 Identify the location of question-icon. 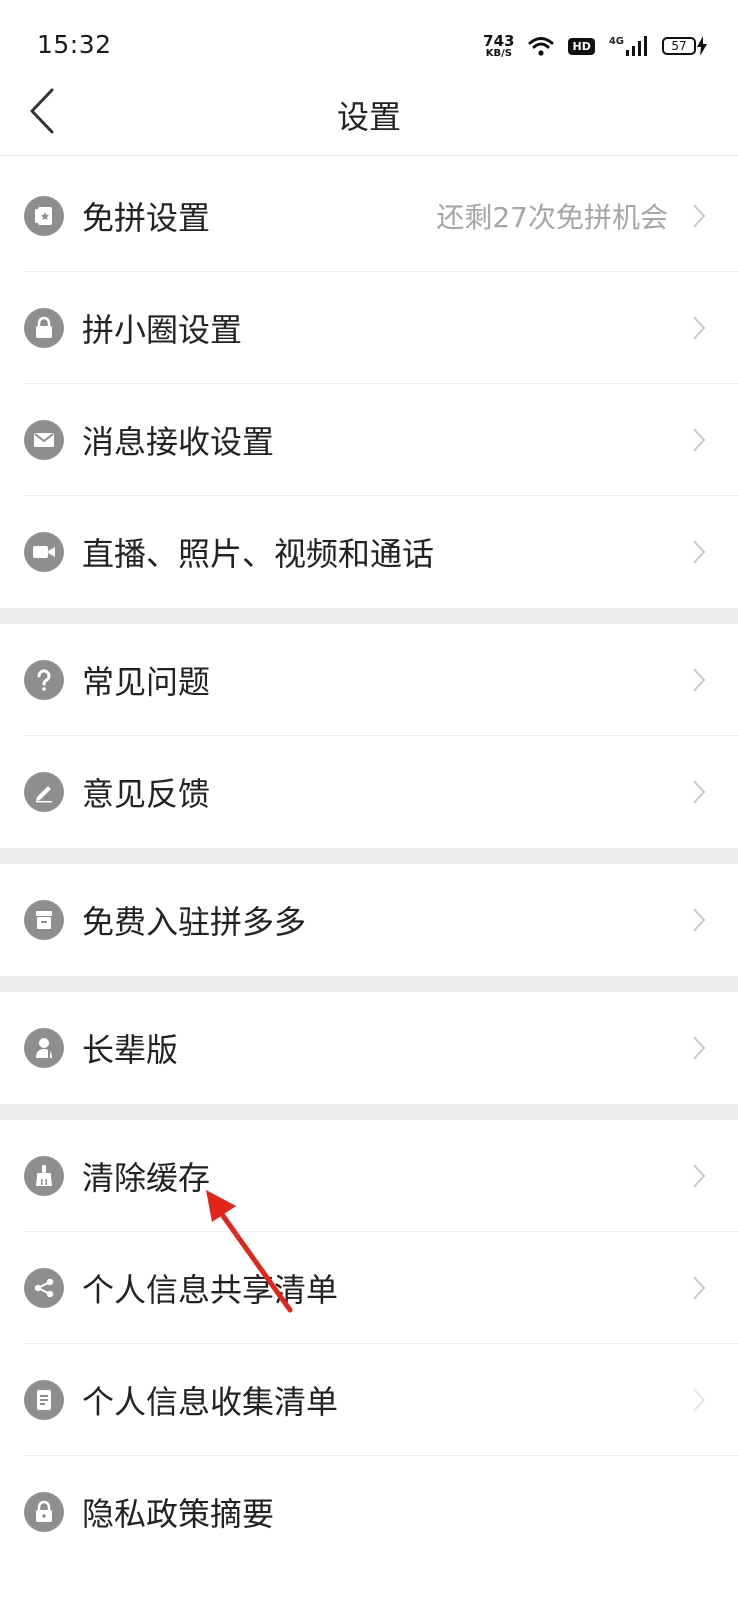
(44, 680).